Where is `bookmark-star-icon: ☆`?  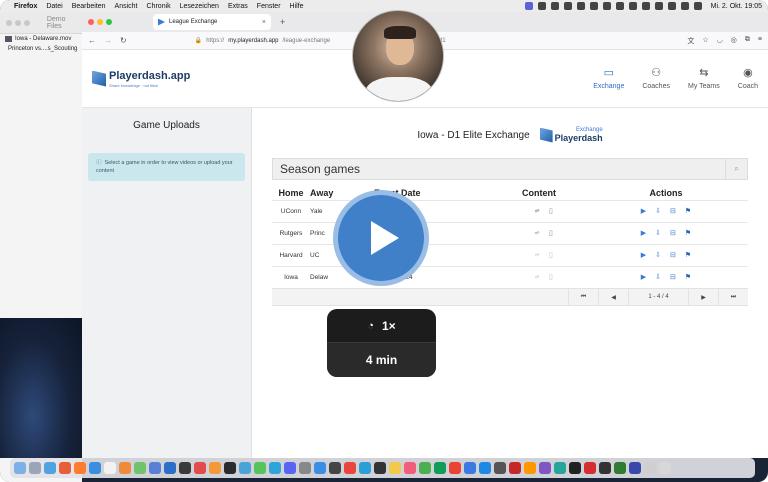 bookmark-star-icon: ☆ is located at coordinates (705, 41).